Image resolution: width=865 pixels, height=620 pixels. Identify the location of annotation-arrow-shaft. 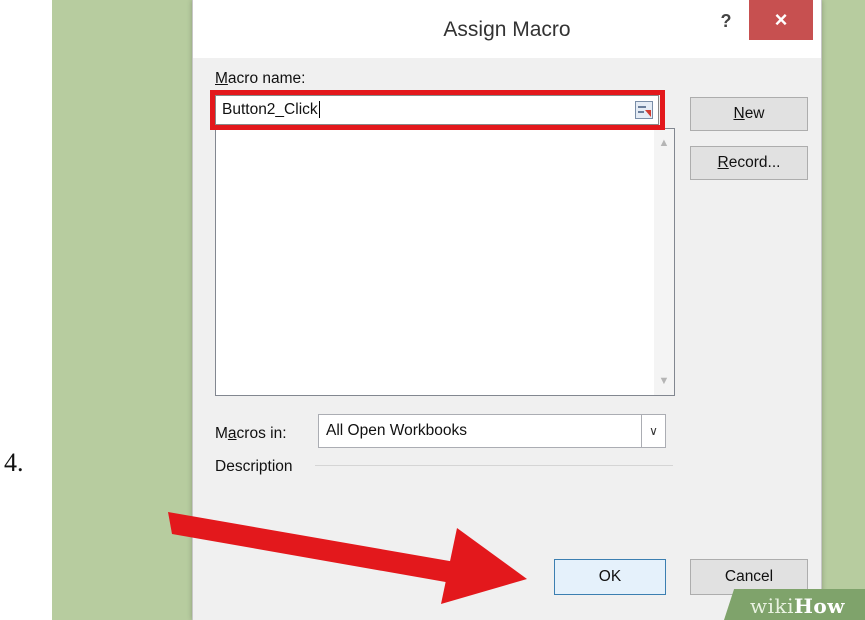
(314, 548).